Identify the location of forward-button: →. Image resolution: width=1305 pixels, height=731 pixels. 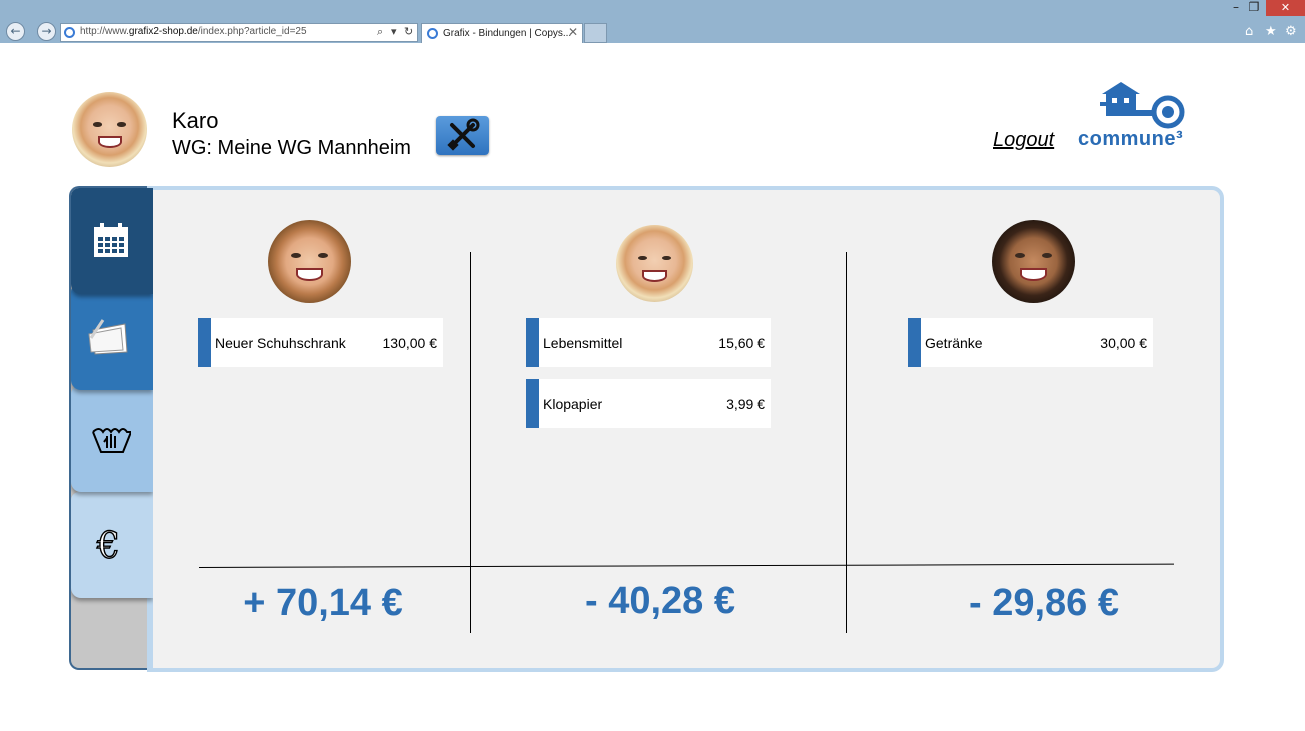
(46, 31).